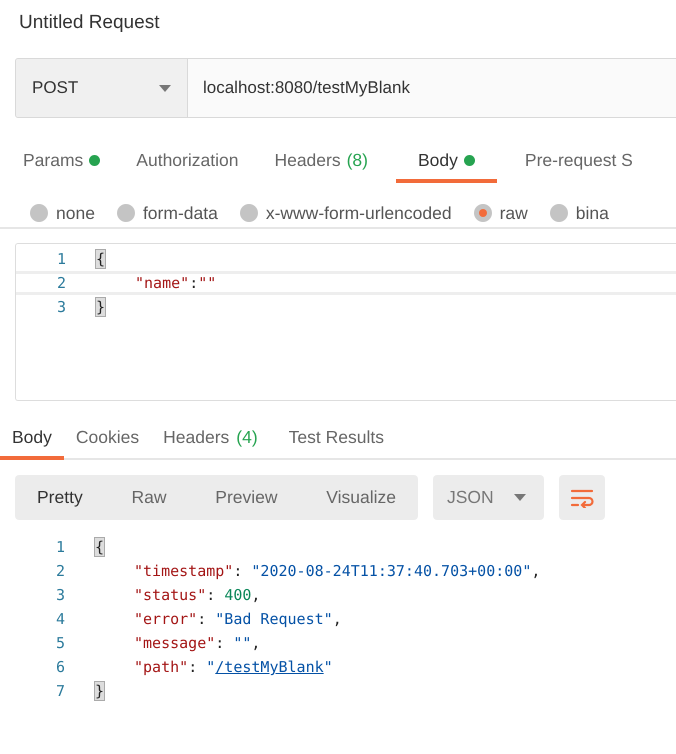 The height and width of the screenshot is (754, 676). What do you see at coordinates (101, 88) in the screenshot?
I see `method-dropdown: POST` at bounding box center [101, 88].